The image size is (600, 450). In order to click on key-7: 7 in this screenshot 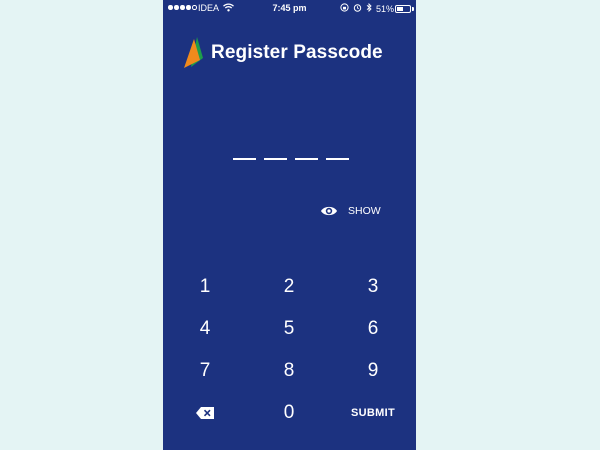, I will do `click(205, 371)`.